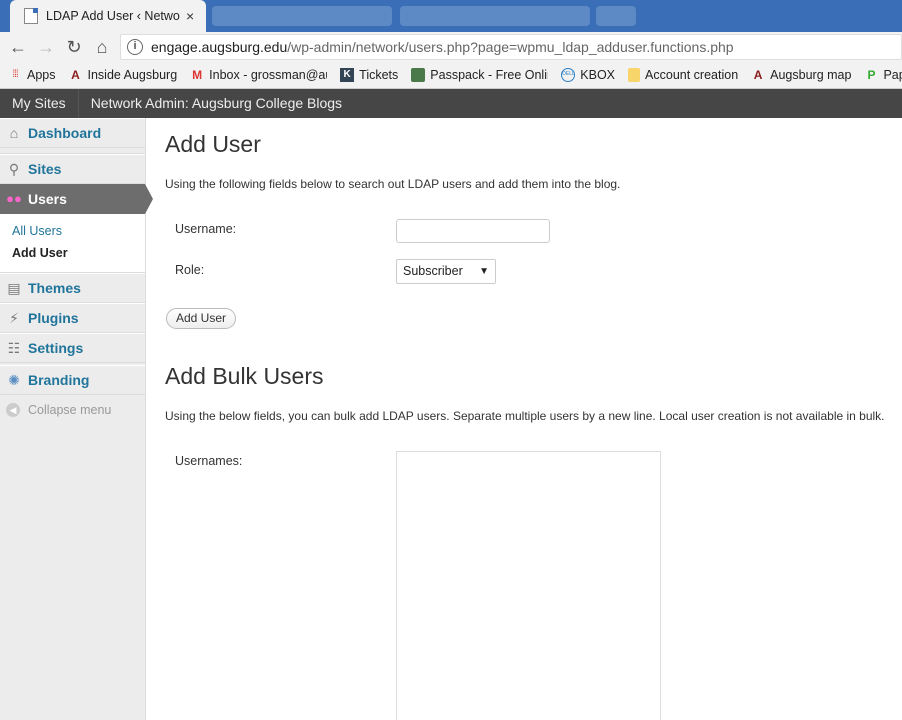 Image resolution: width=902 pixels, height=720 pixels. I want to click on sidebar-item-settings: ☷ Settings, so click(72, 348).